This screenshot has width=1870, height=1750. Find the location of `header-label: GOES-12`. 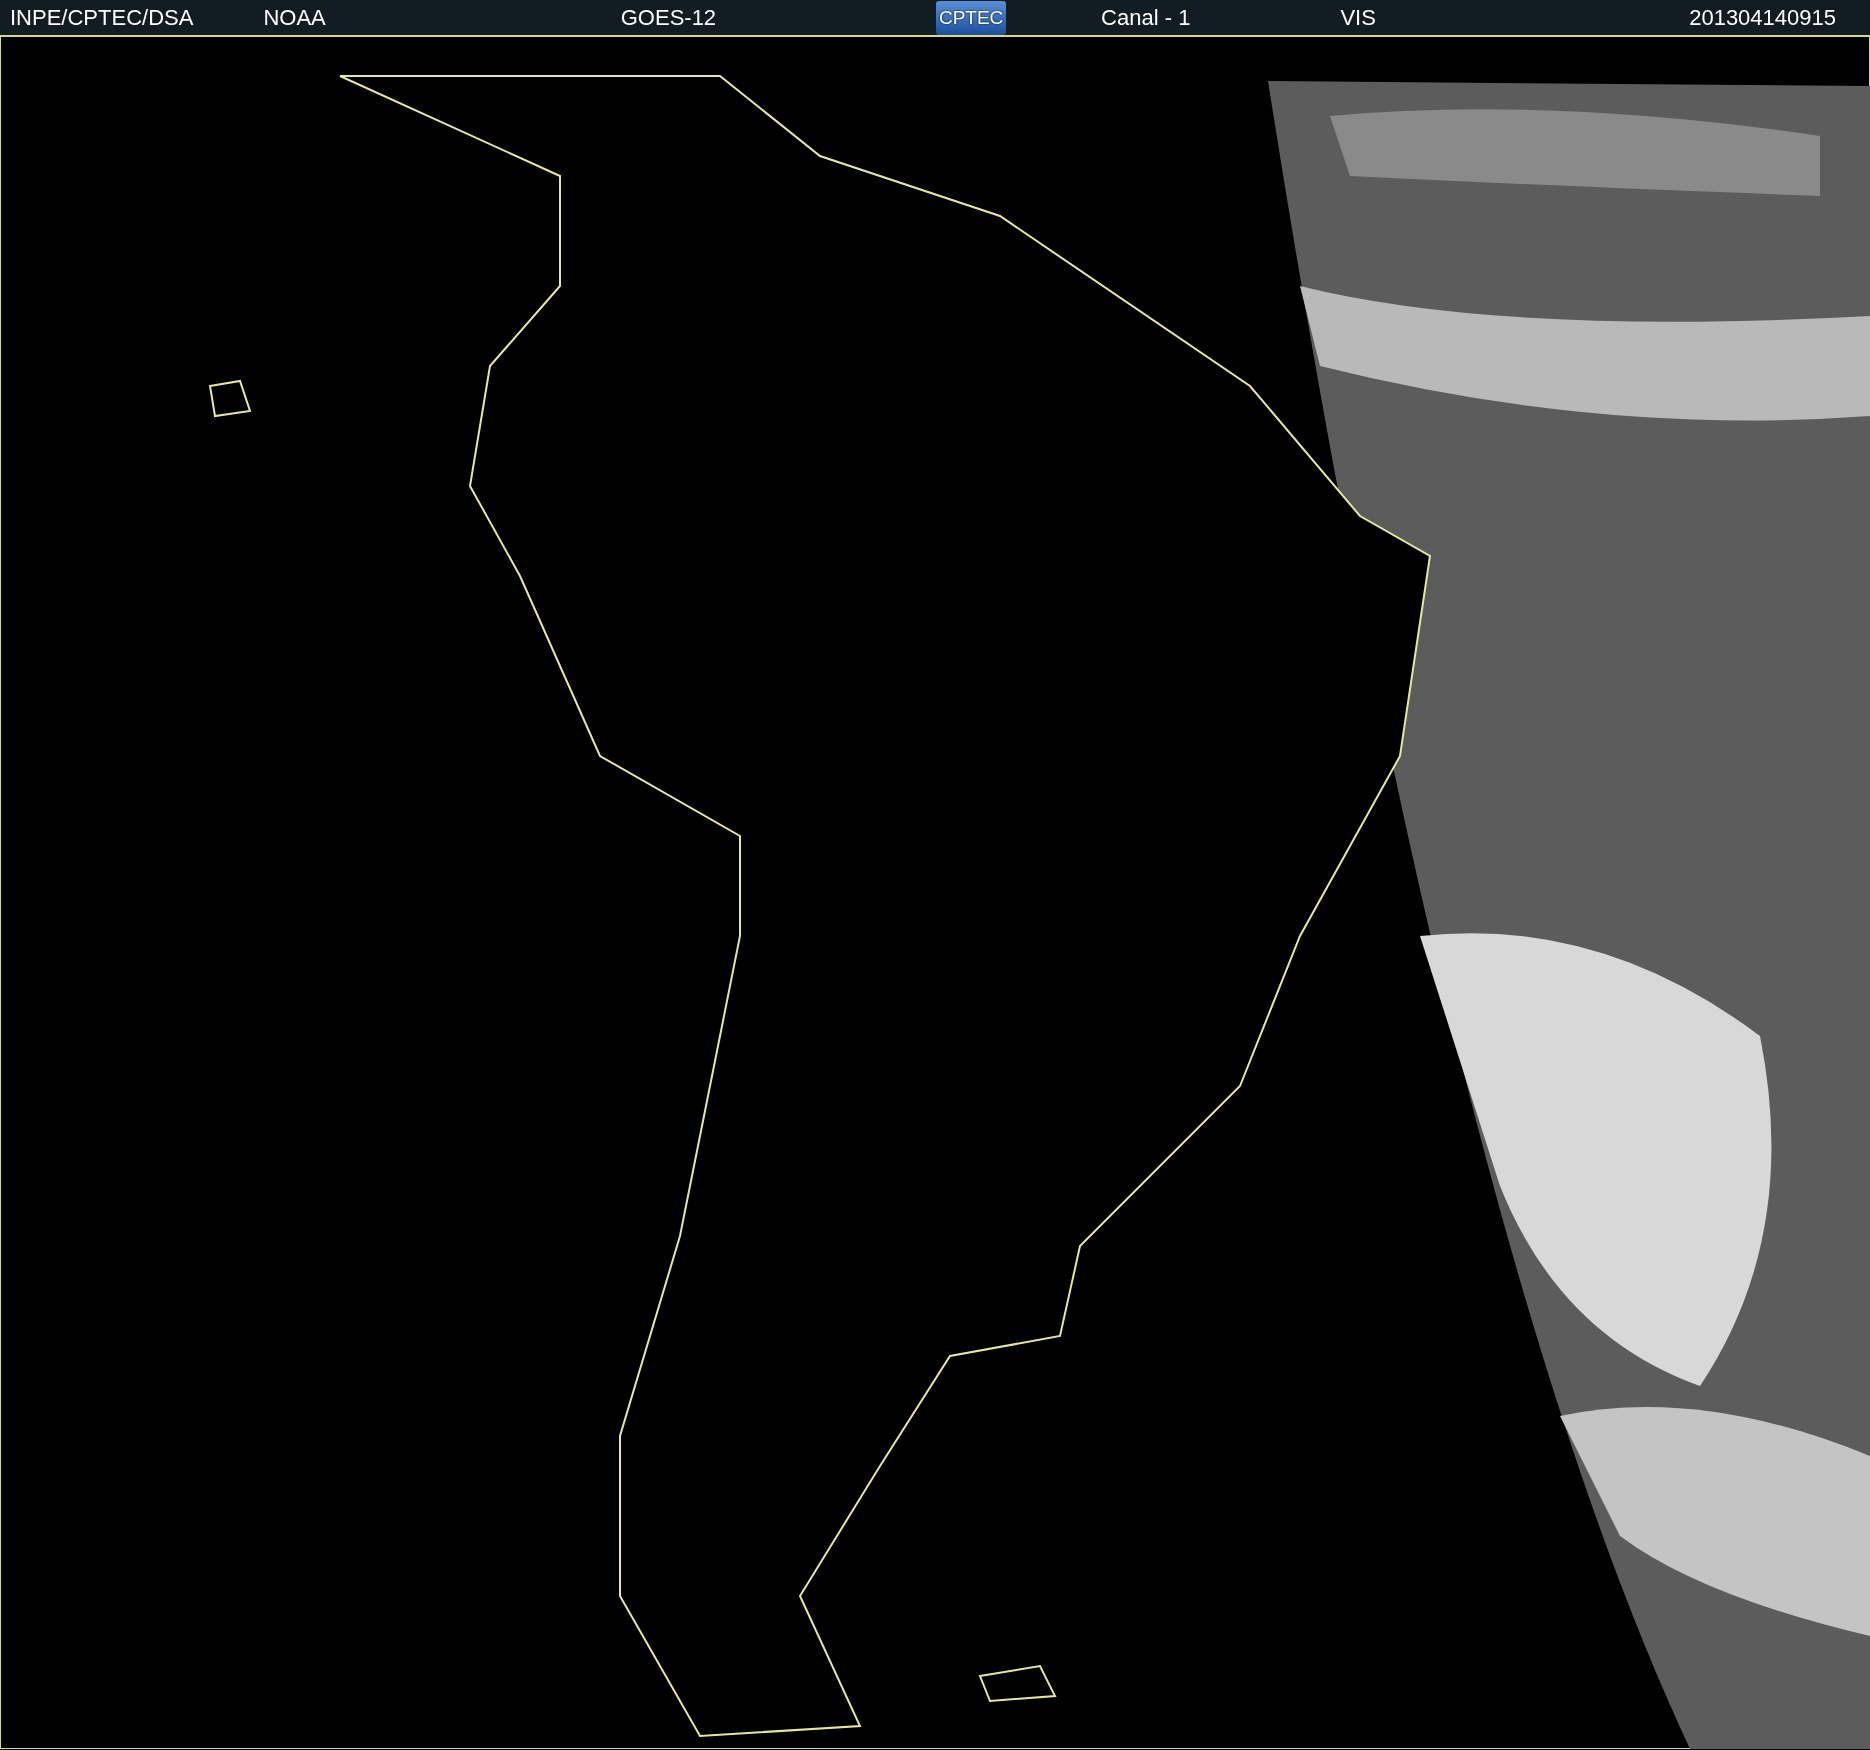

header-label: GOES-12 is located at coordinates (668, 17).